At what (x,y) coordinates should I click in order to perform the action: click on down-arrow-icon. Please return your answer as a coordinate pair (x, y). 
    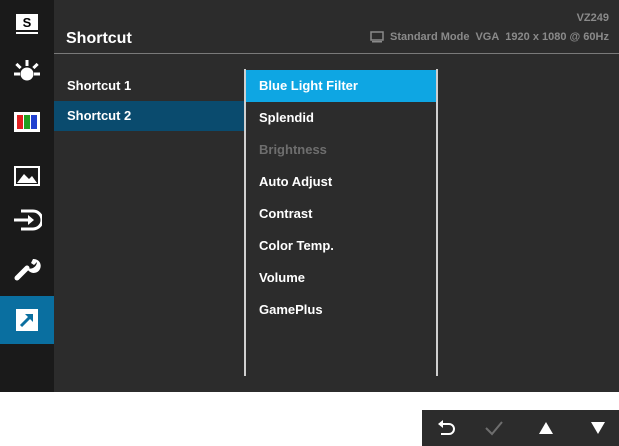
    Looking at the image, I should click on (598, 428).